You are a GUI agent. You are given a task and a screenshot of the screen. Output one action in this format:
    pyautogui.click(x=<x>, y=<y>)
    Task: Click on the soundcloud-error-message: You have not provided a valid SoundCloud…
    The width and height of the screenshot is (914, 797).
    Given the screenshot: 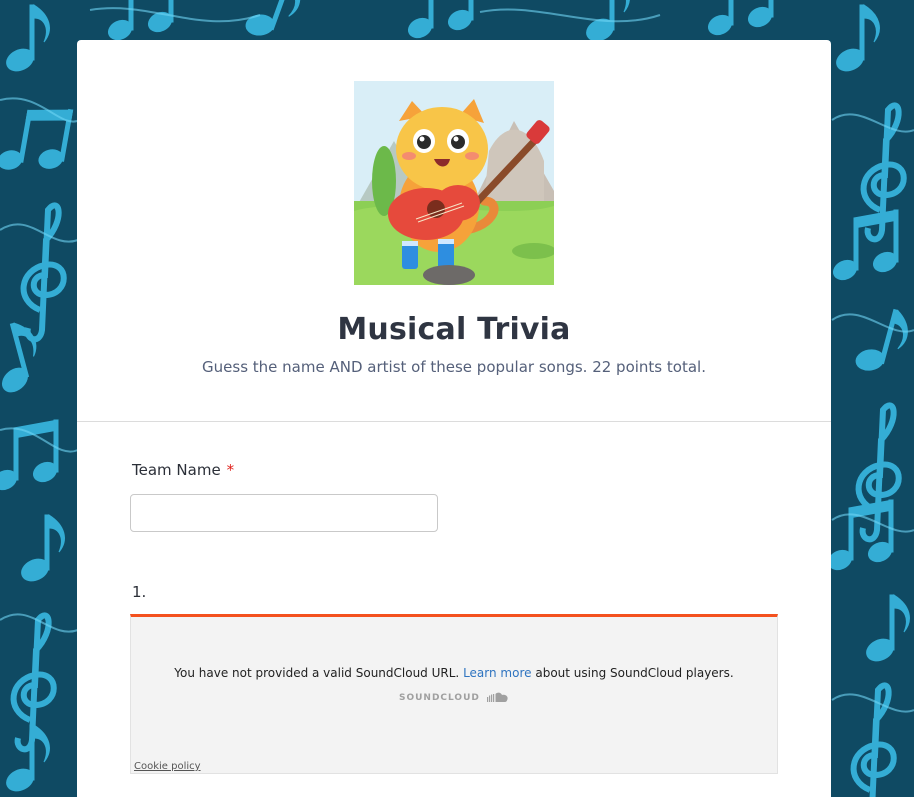 What is the action you would take?
    pyautogui.click(x=454, y=673)
    